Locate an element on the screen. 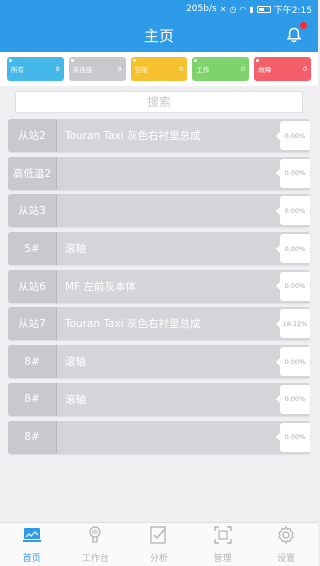  home-monitor-icon is located at coordinates (32, 537).